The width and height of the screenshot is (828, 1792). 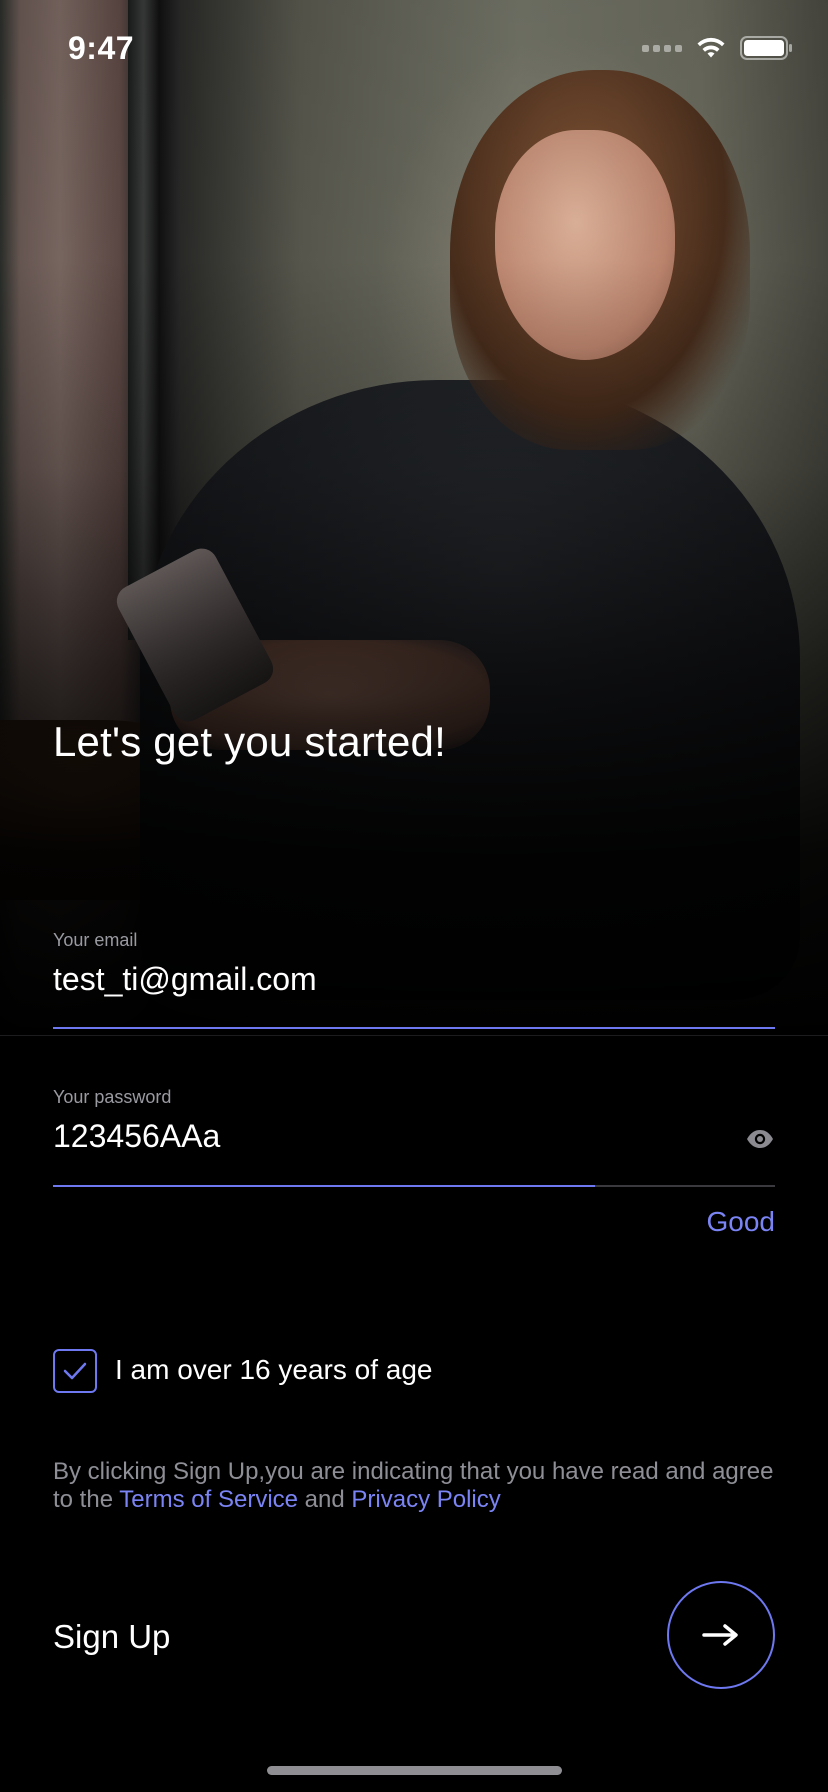 What do you see at coordinates (414, 1035) in the screenshot?
I see `divider` at bounding box center [414, 1035].